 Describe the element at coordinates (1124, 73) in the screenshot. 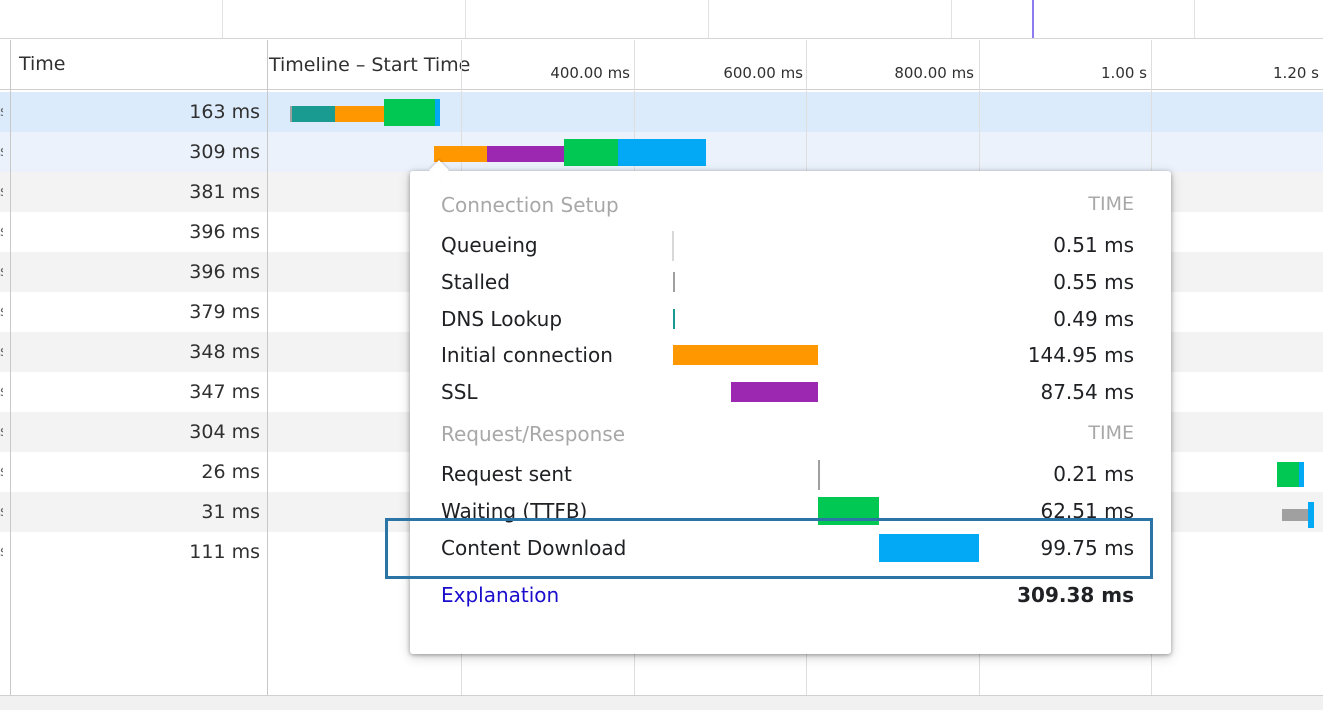

I see `timeline-tick-label: 1.00 s` at that location.